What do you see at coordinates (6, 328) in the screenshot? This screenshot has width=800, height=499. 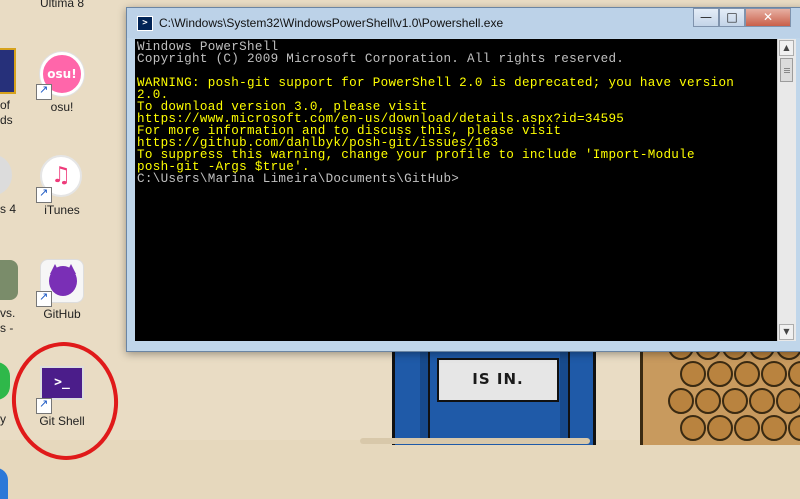 I see `partial-icon-label: s -` at bounding box center [6, 328].